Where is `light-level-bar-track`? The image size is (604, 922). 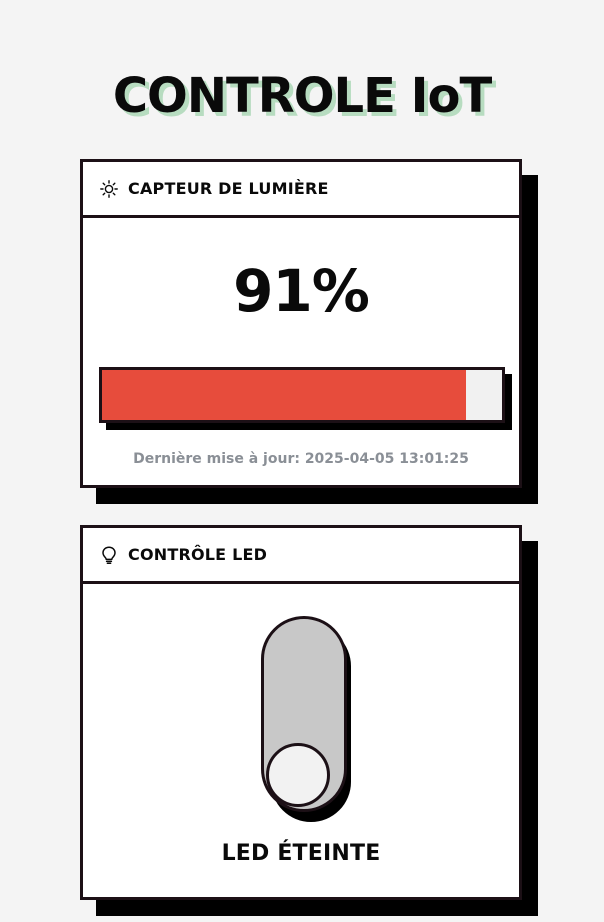 light-level-bar-track is located at coordinates (302, 395).